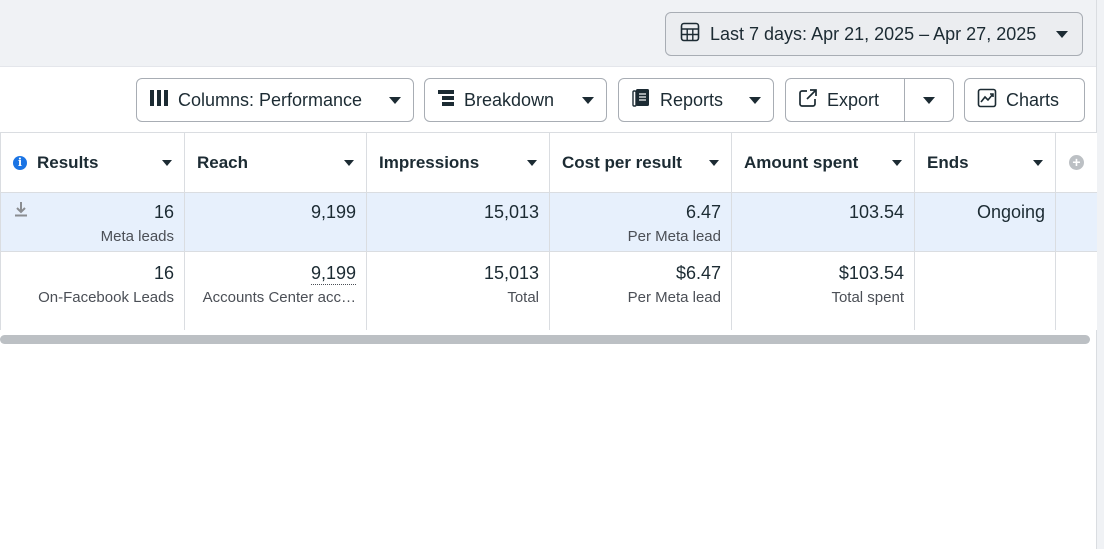  I want to click on external-link-icon, so click(808, 100).